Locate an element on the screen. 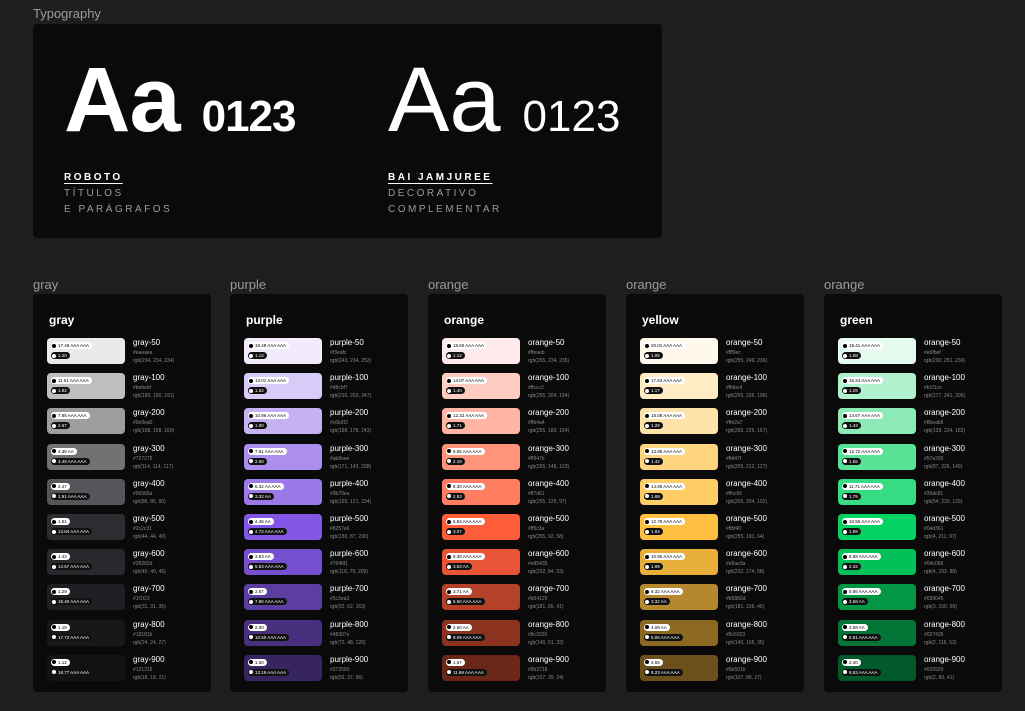 Image resolution: width=1025 pixels, height=711 pixels. color-swatch: 2.40 8.63 AAA AAA is located at coordinates (877, 667).